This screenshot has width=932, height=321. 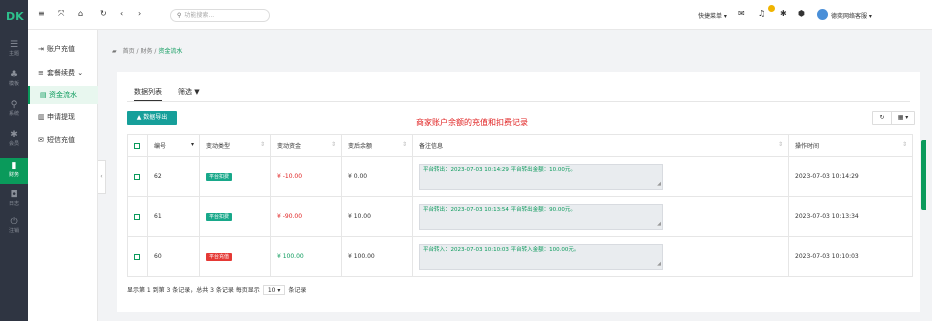 I want to click on submenu-label: 套餐续费 ⌄, so click(x=65, y=73).